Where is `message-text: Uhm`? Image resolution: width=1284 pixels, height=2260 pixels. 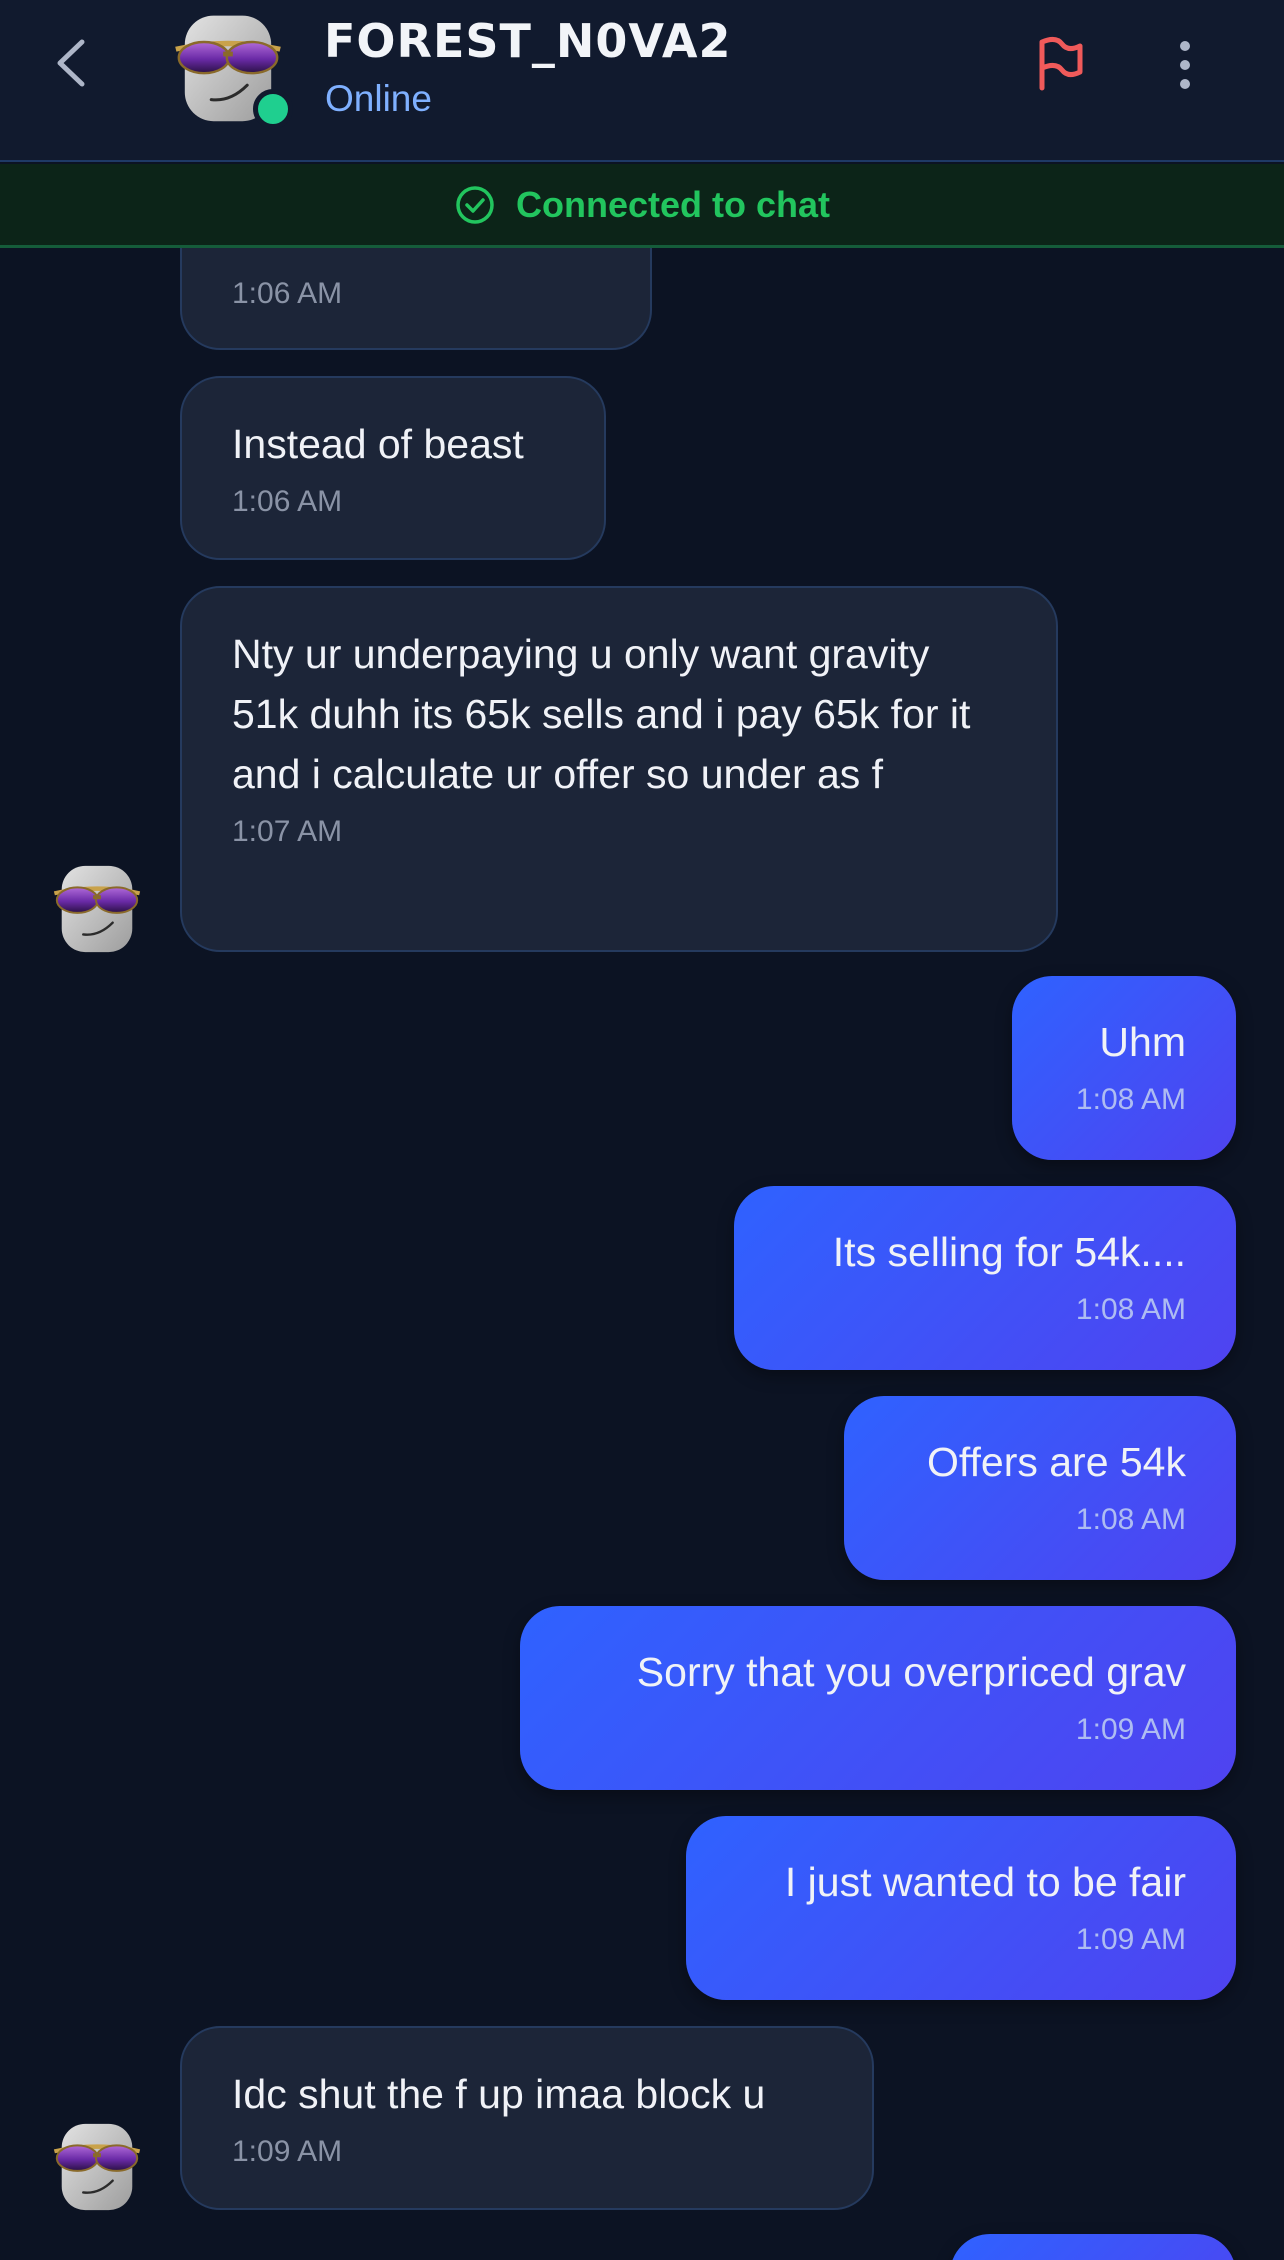
message-text: Uhm is located at coordinates (1142, 1042).